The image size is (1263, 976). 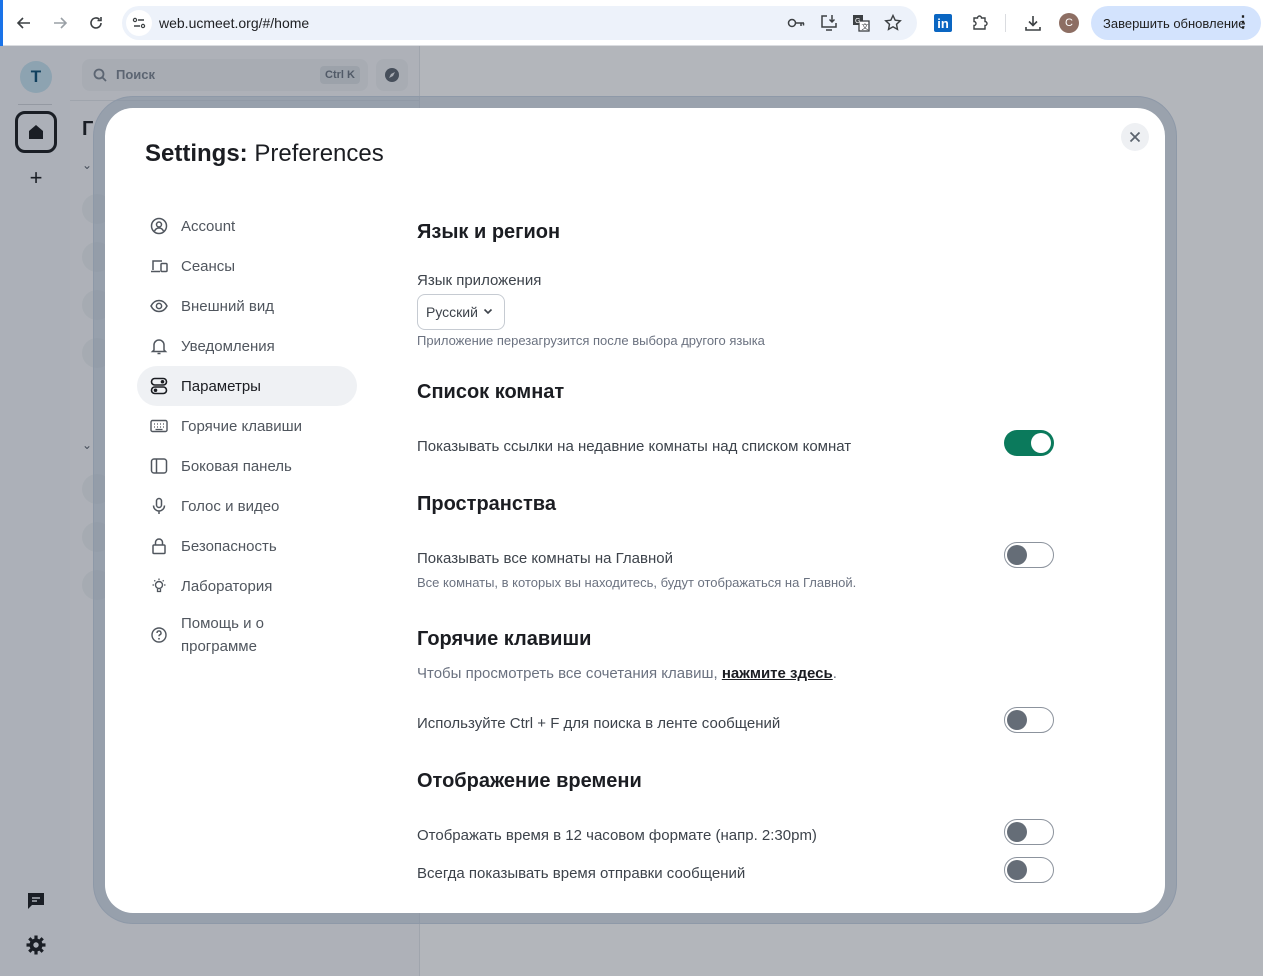 What do you see at coordinates (1243, 23) in the screenshot?
I see `kebab-menu-icon: ⋮` at bounding box center [1243, 23].